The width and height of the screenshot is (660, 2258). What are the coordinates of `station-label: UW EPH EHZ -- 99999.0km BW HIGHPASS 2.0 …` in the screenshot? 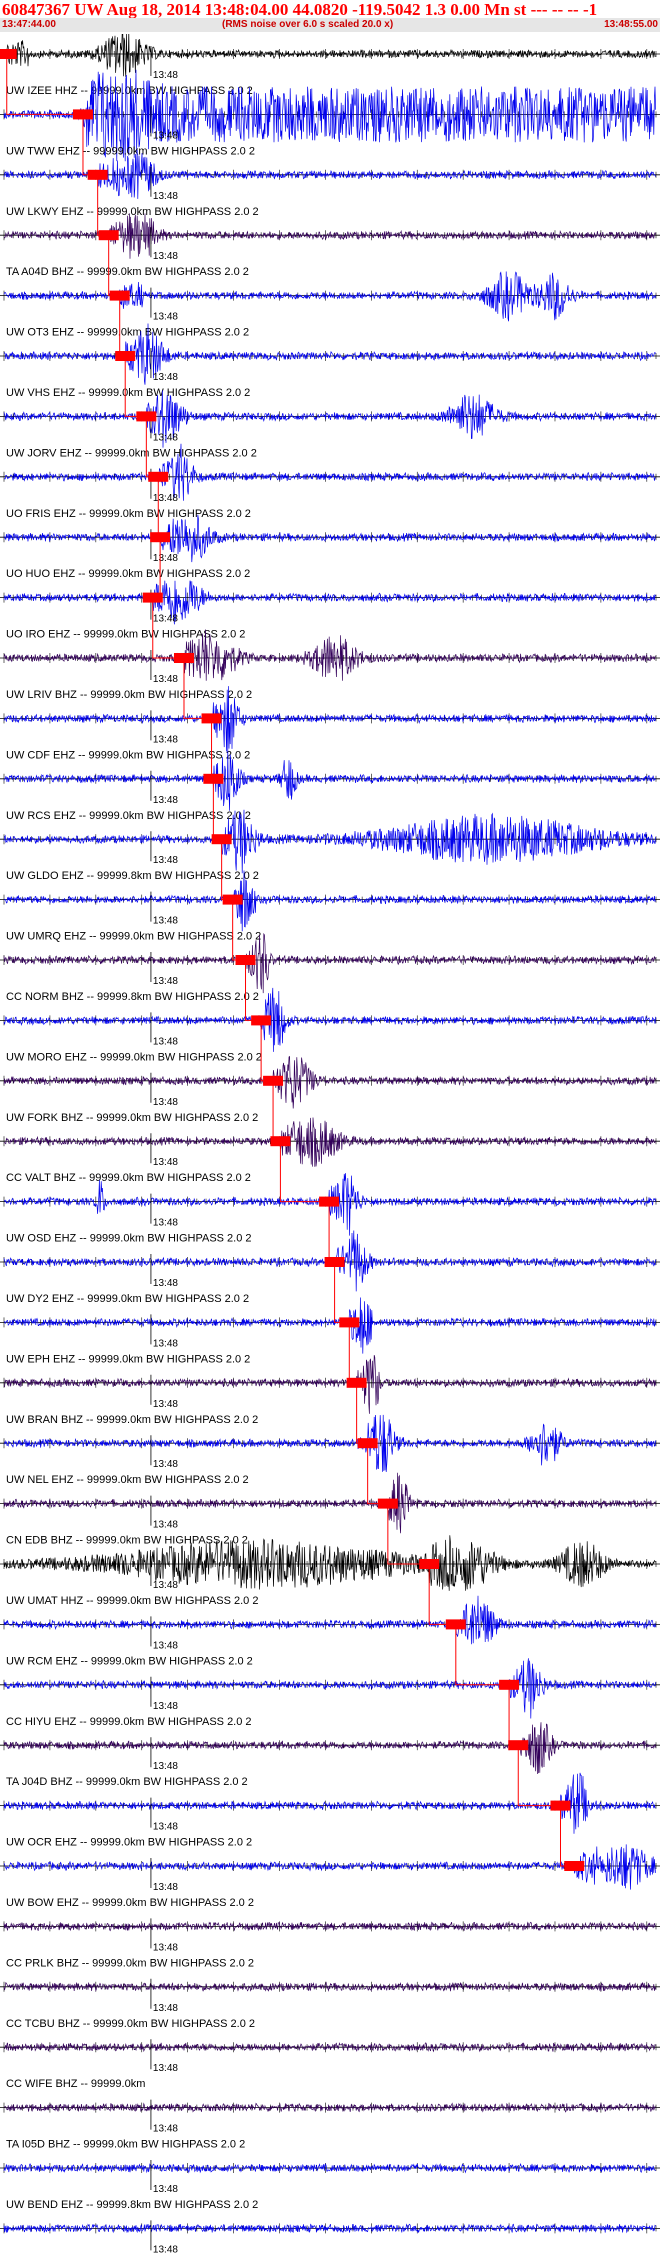 It's located at (128, 1359).